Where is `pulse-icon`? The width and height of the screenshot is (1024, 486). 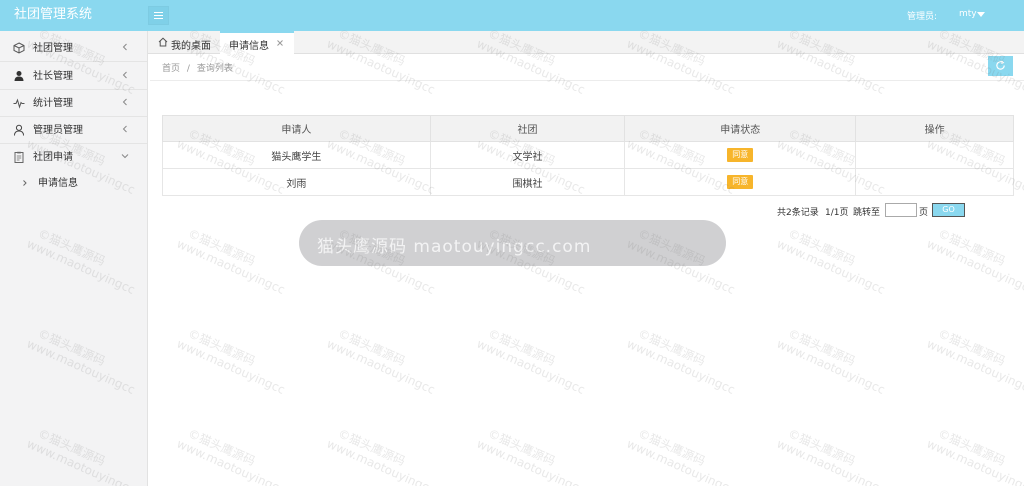 pulse-icon is located at coordinates (19, 103).